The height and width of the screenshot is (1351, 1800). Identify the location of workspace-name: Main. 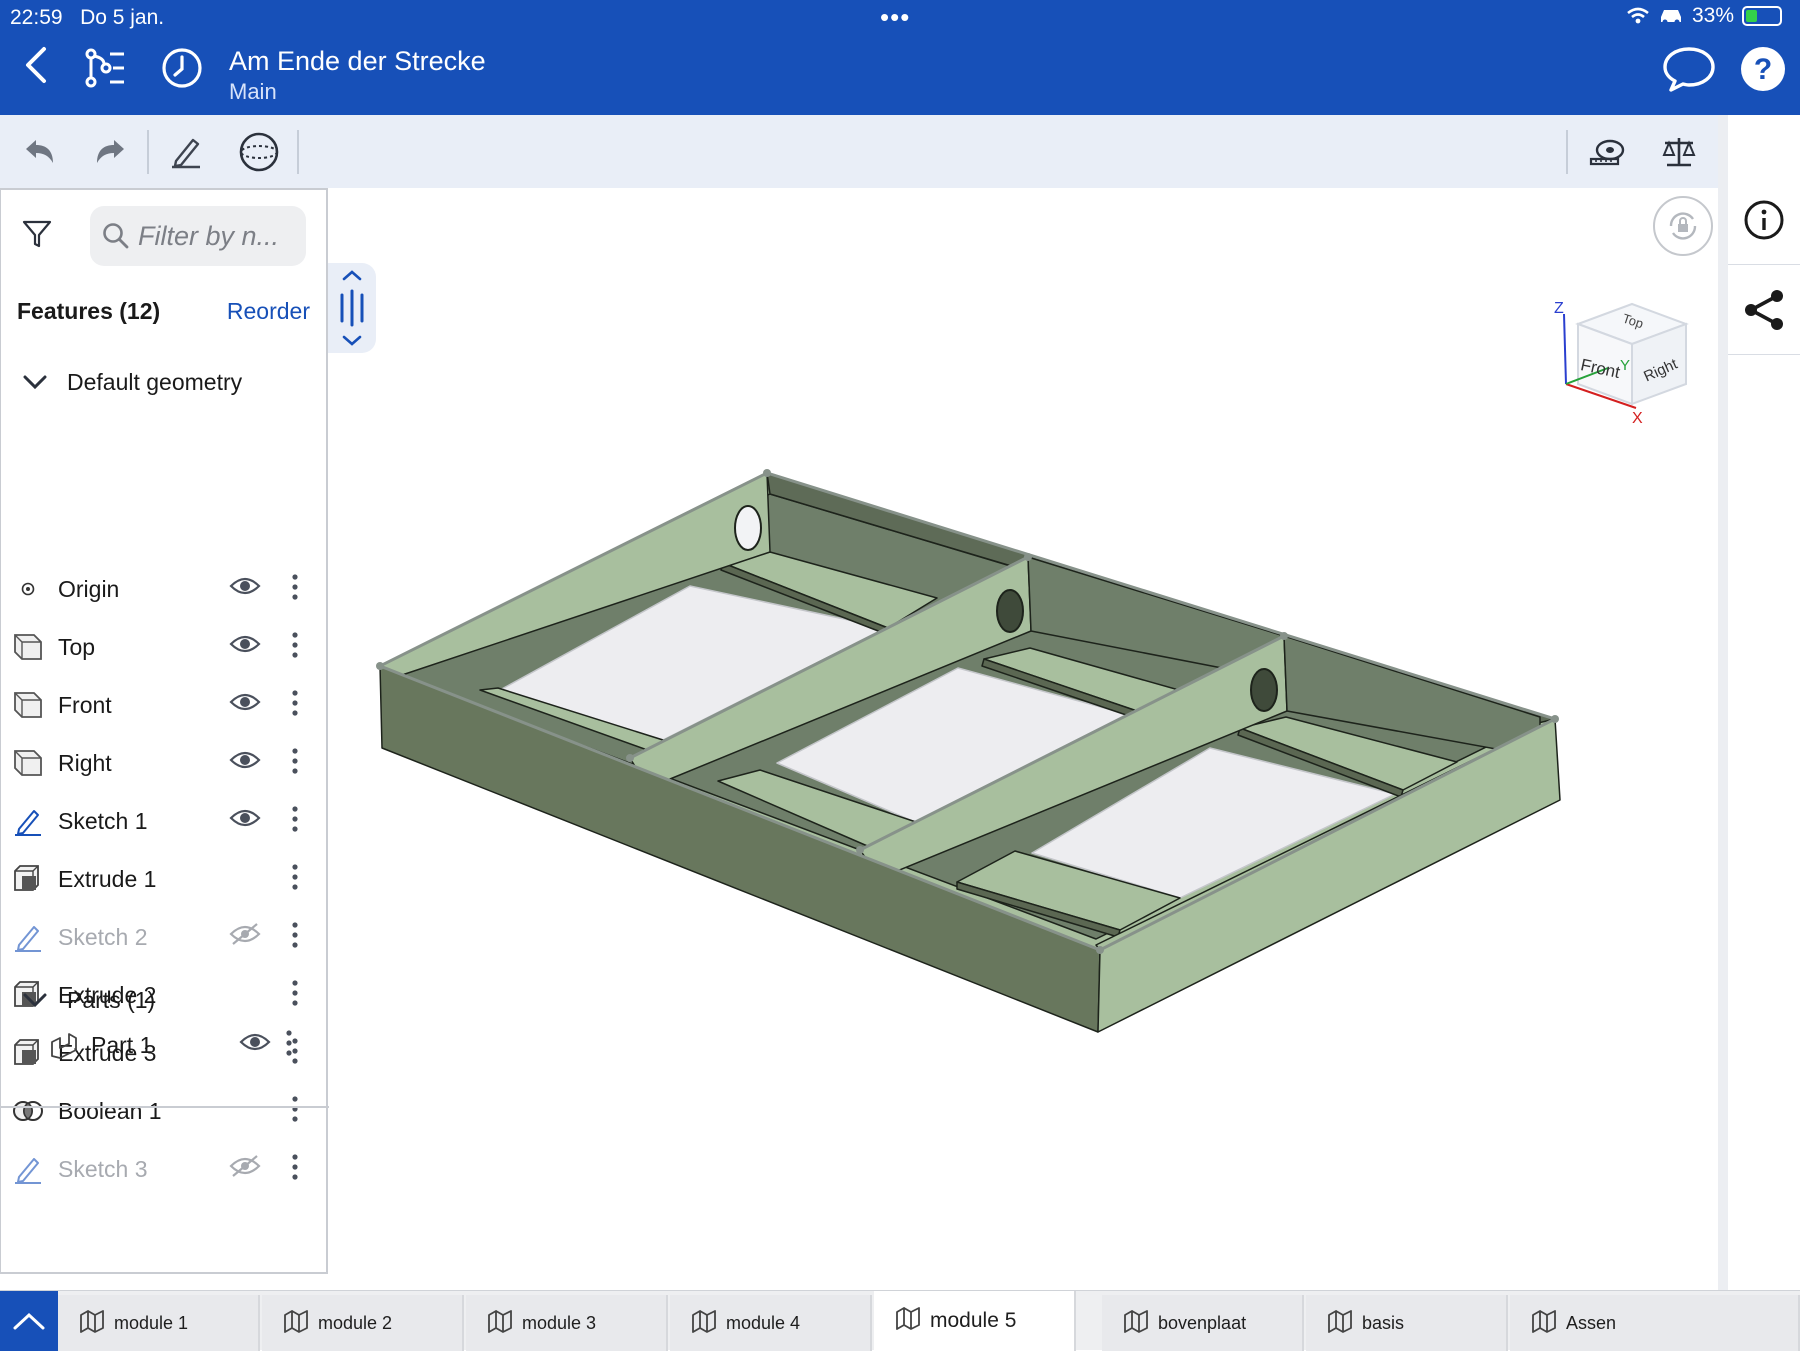
(253, 92).